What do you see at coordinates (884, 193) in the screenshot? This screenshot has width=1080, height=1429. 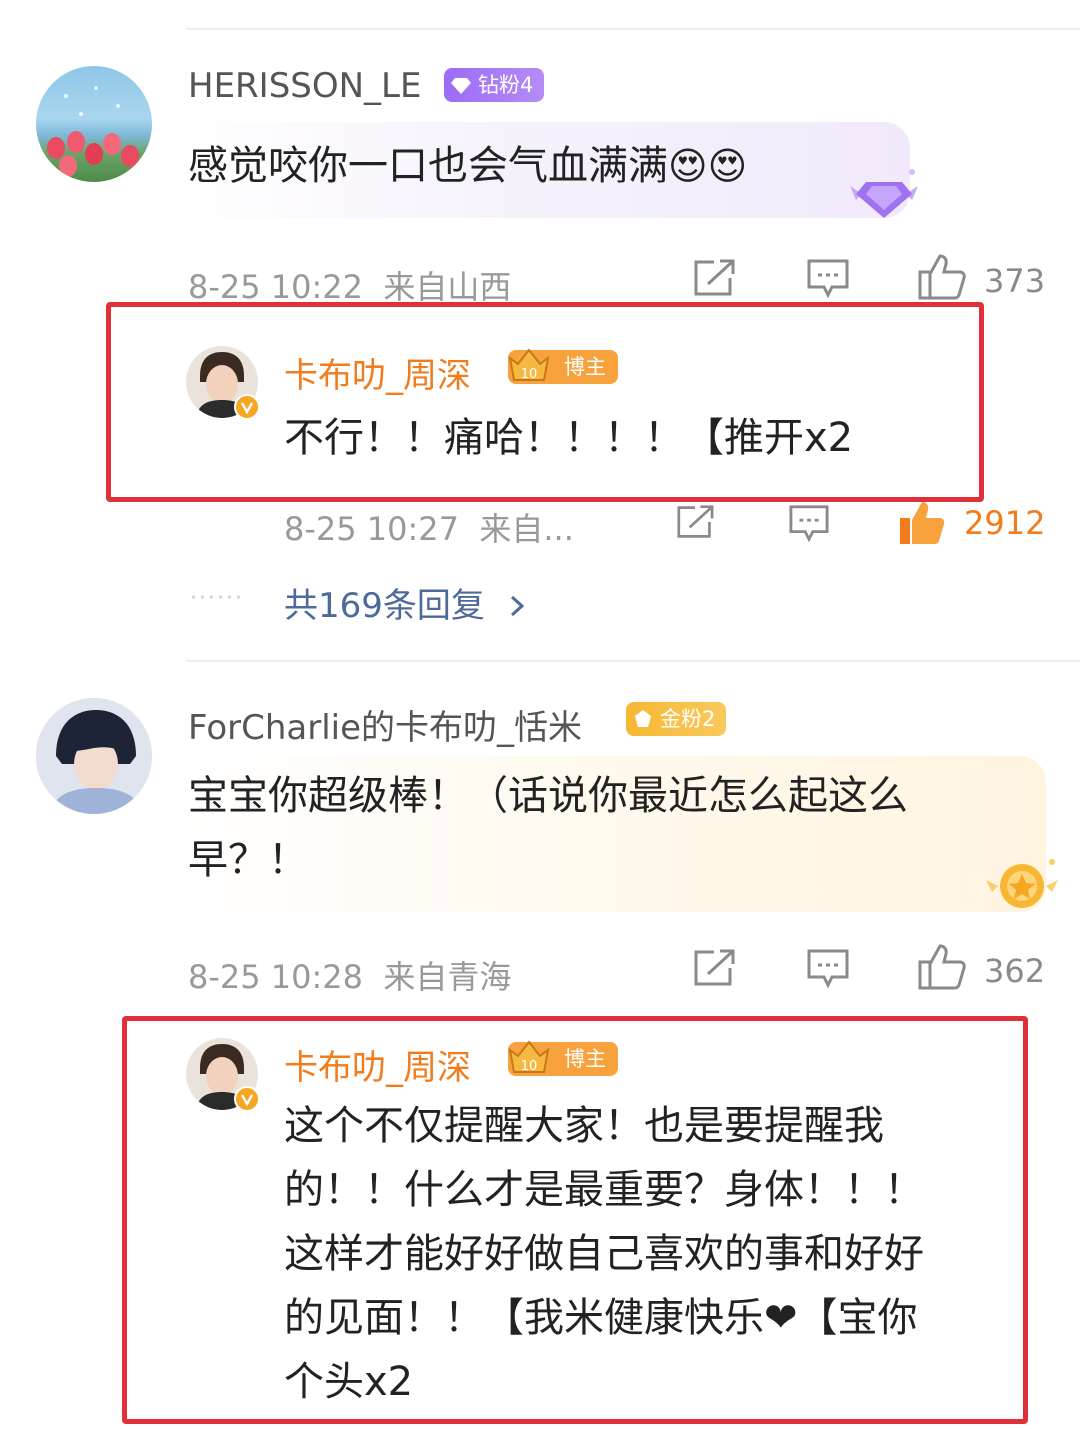 I see `diamond-decoration-icon` at bounding box center [884, 193].